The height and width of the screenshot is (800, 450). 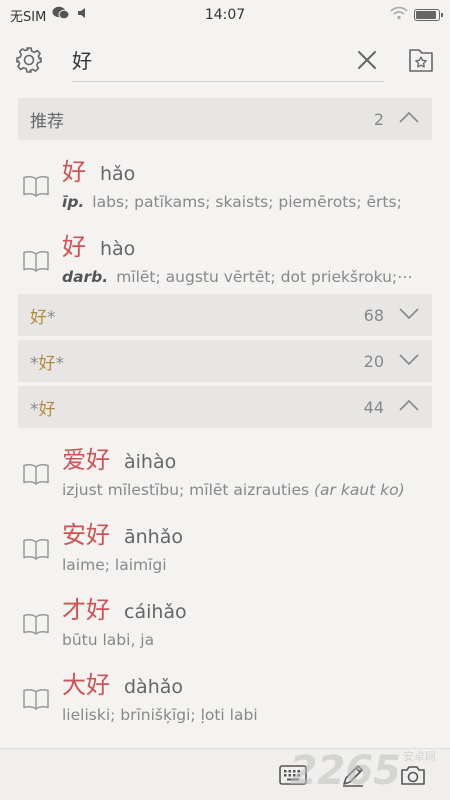 What do you see at coordinates (86, 535) in the screenshot?
I see `entry-hanzi: 安好` at bounding box center [86, 535].